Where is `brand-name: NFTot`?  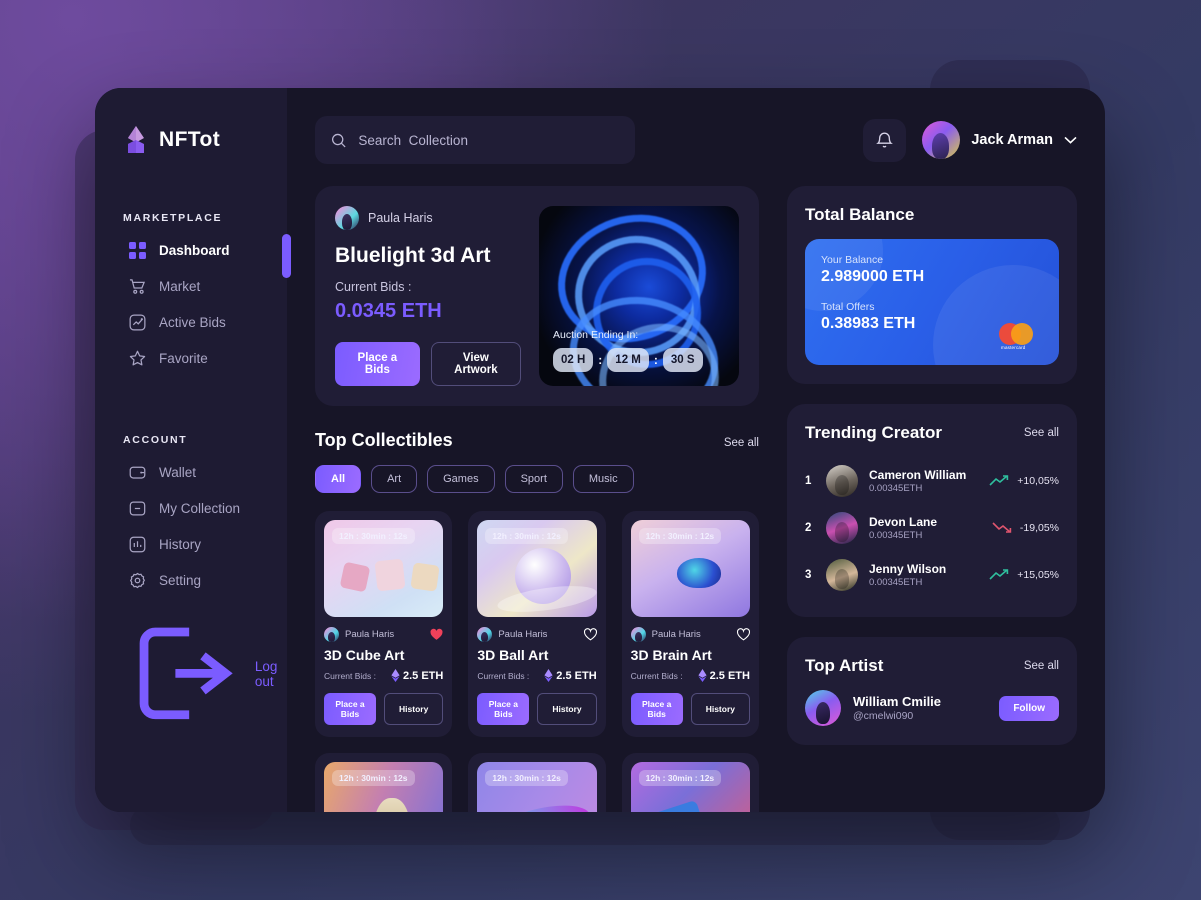
brand-name: NFTot is located at coordinates (190, 139).